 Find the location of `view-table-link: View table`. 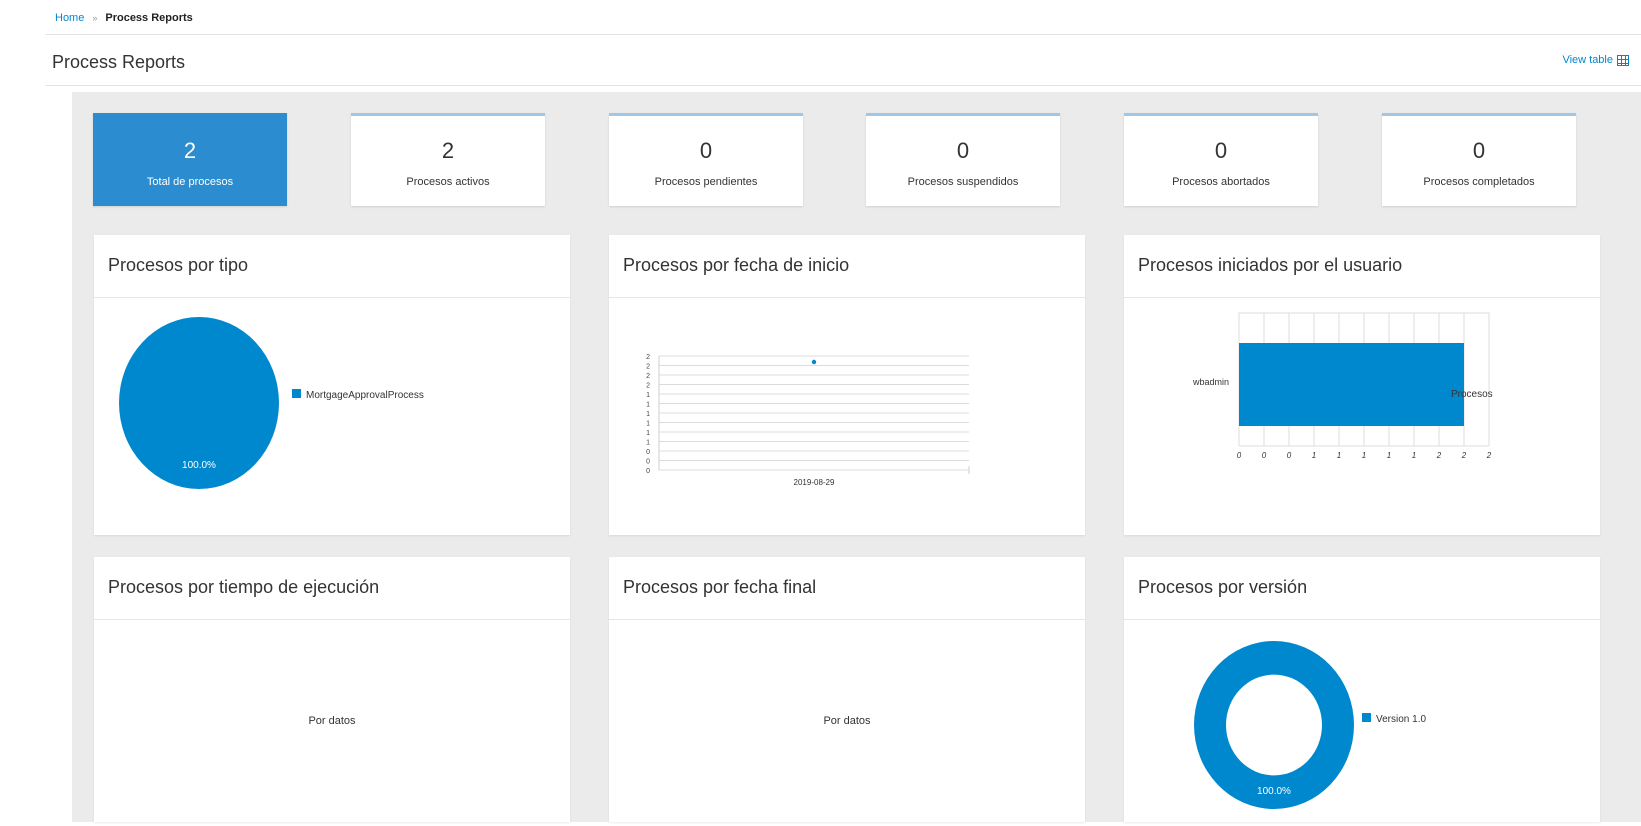

view-table-link: View table is located at coordinates (1595, 60).